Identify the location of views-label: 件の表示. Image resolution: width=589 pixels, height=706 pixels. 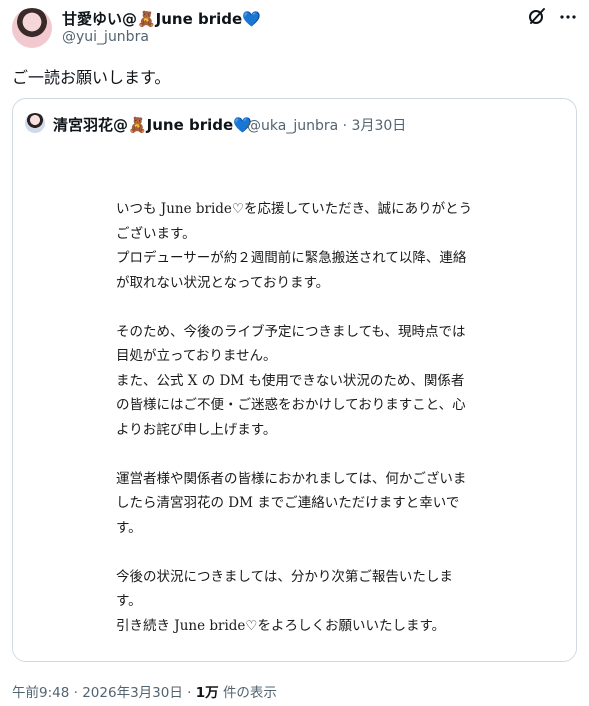
(249, 693).